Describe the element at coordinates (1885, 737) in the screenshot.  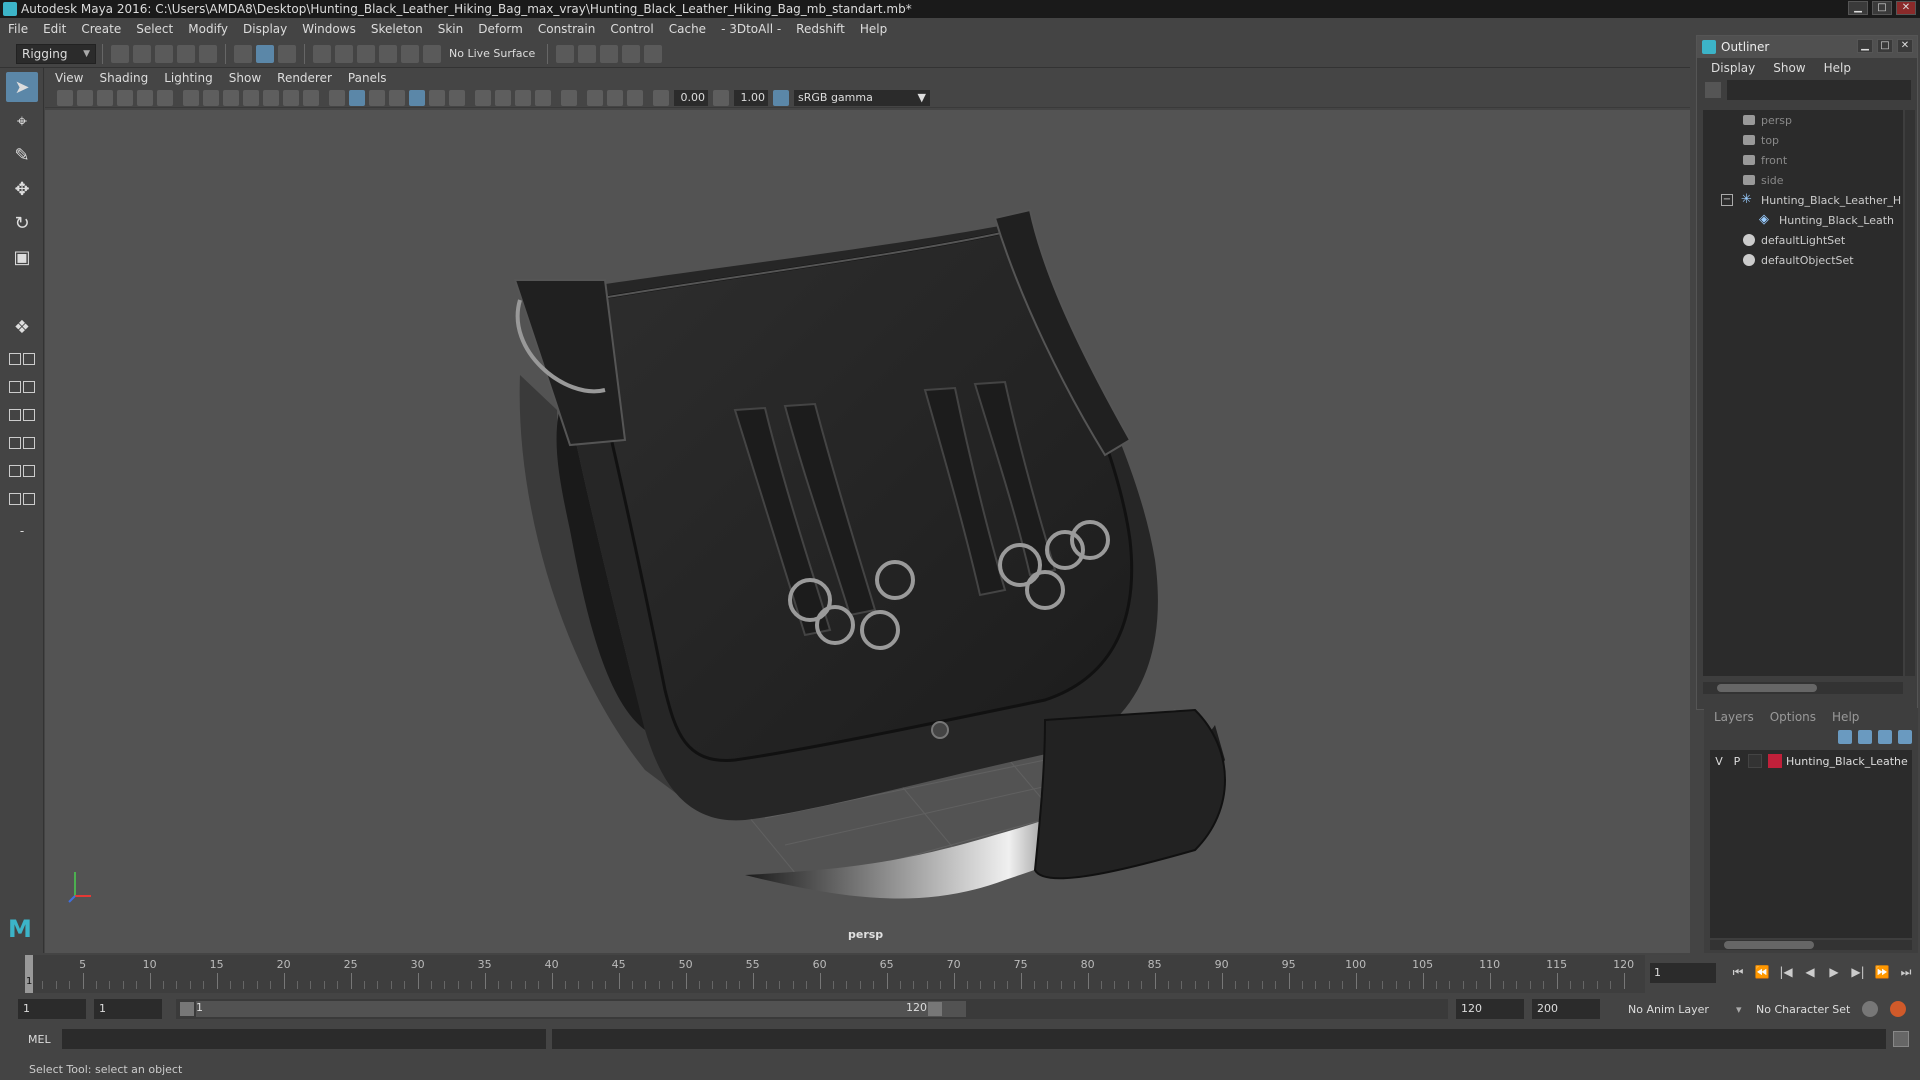
I see `new-layer-icon` at that location.